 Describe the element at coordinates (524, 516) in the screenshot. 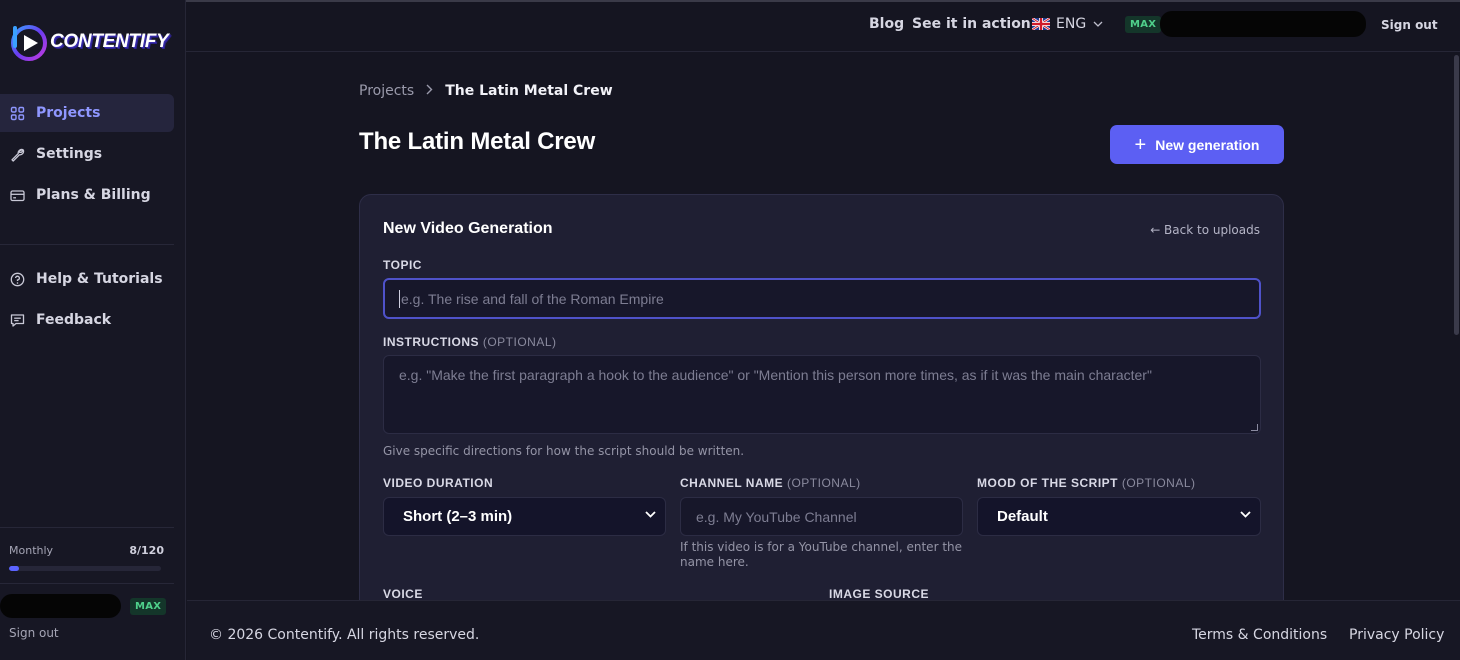

I see `video-duration-select: Short (2–3 min)` at that location.